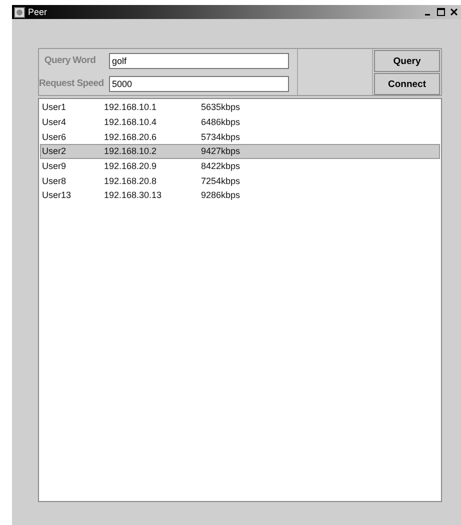  Describe the element at coordinates (54, 122) in the screenshot. I see `list-cell-text: User4` at that location.